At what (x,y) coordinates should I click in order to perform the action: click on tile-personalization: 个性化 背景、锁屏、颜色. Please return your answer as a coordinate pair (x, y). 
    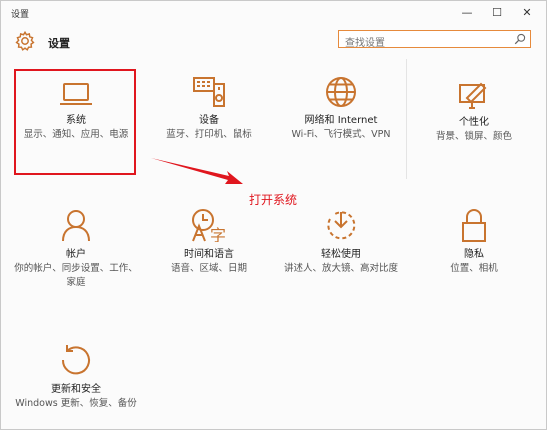
    Looking at the image, I should click on (474, 112).